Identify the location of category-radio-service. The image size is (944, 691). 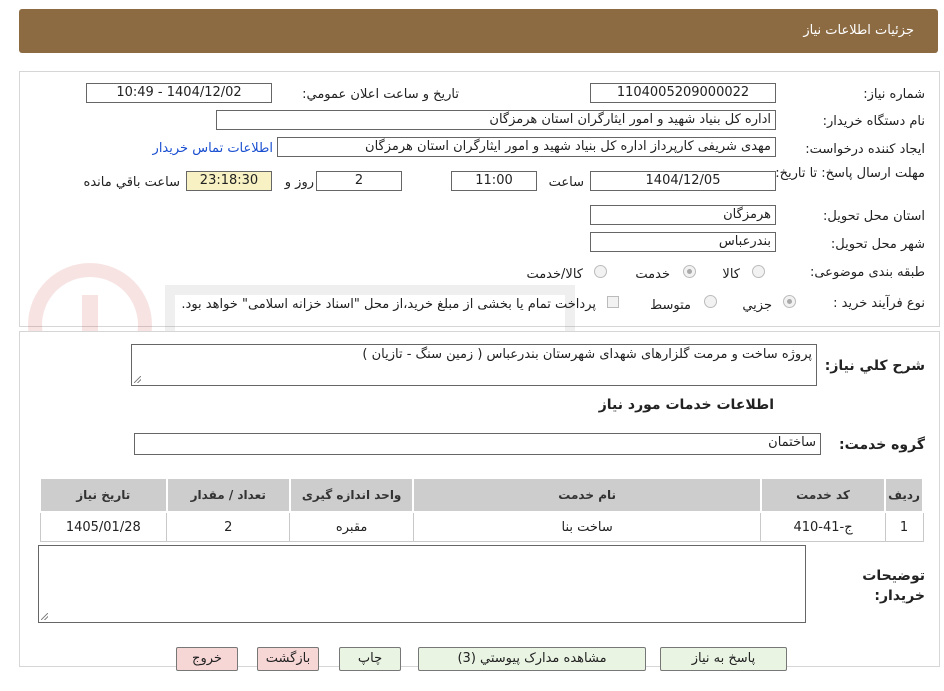
(689, 271).